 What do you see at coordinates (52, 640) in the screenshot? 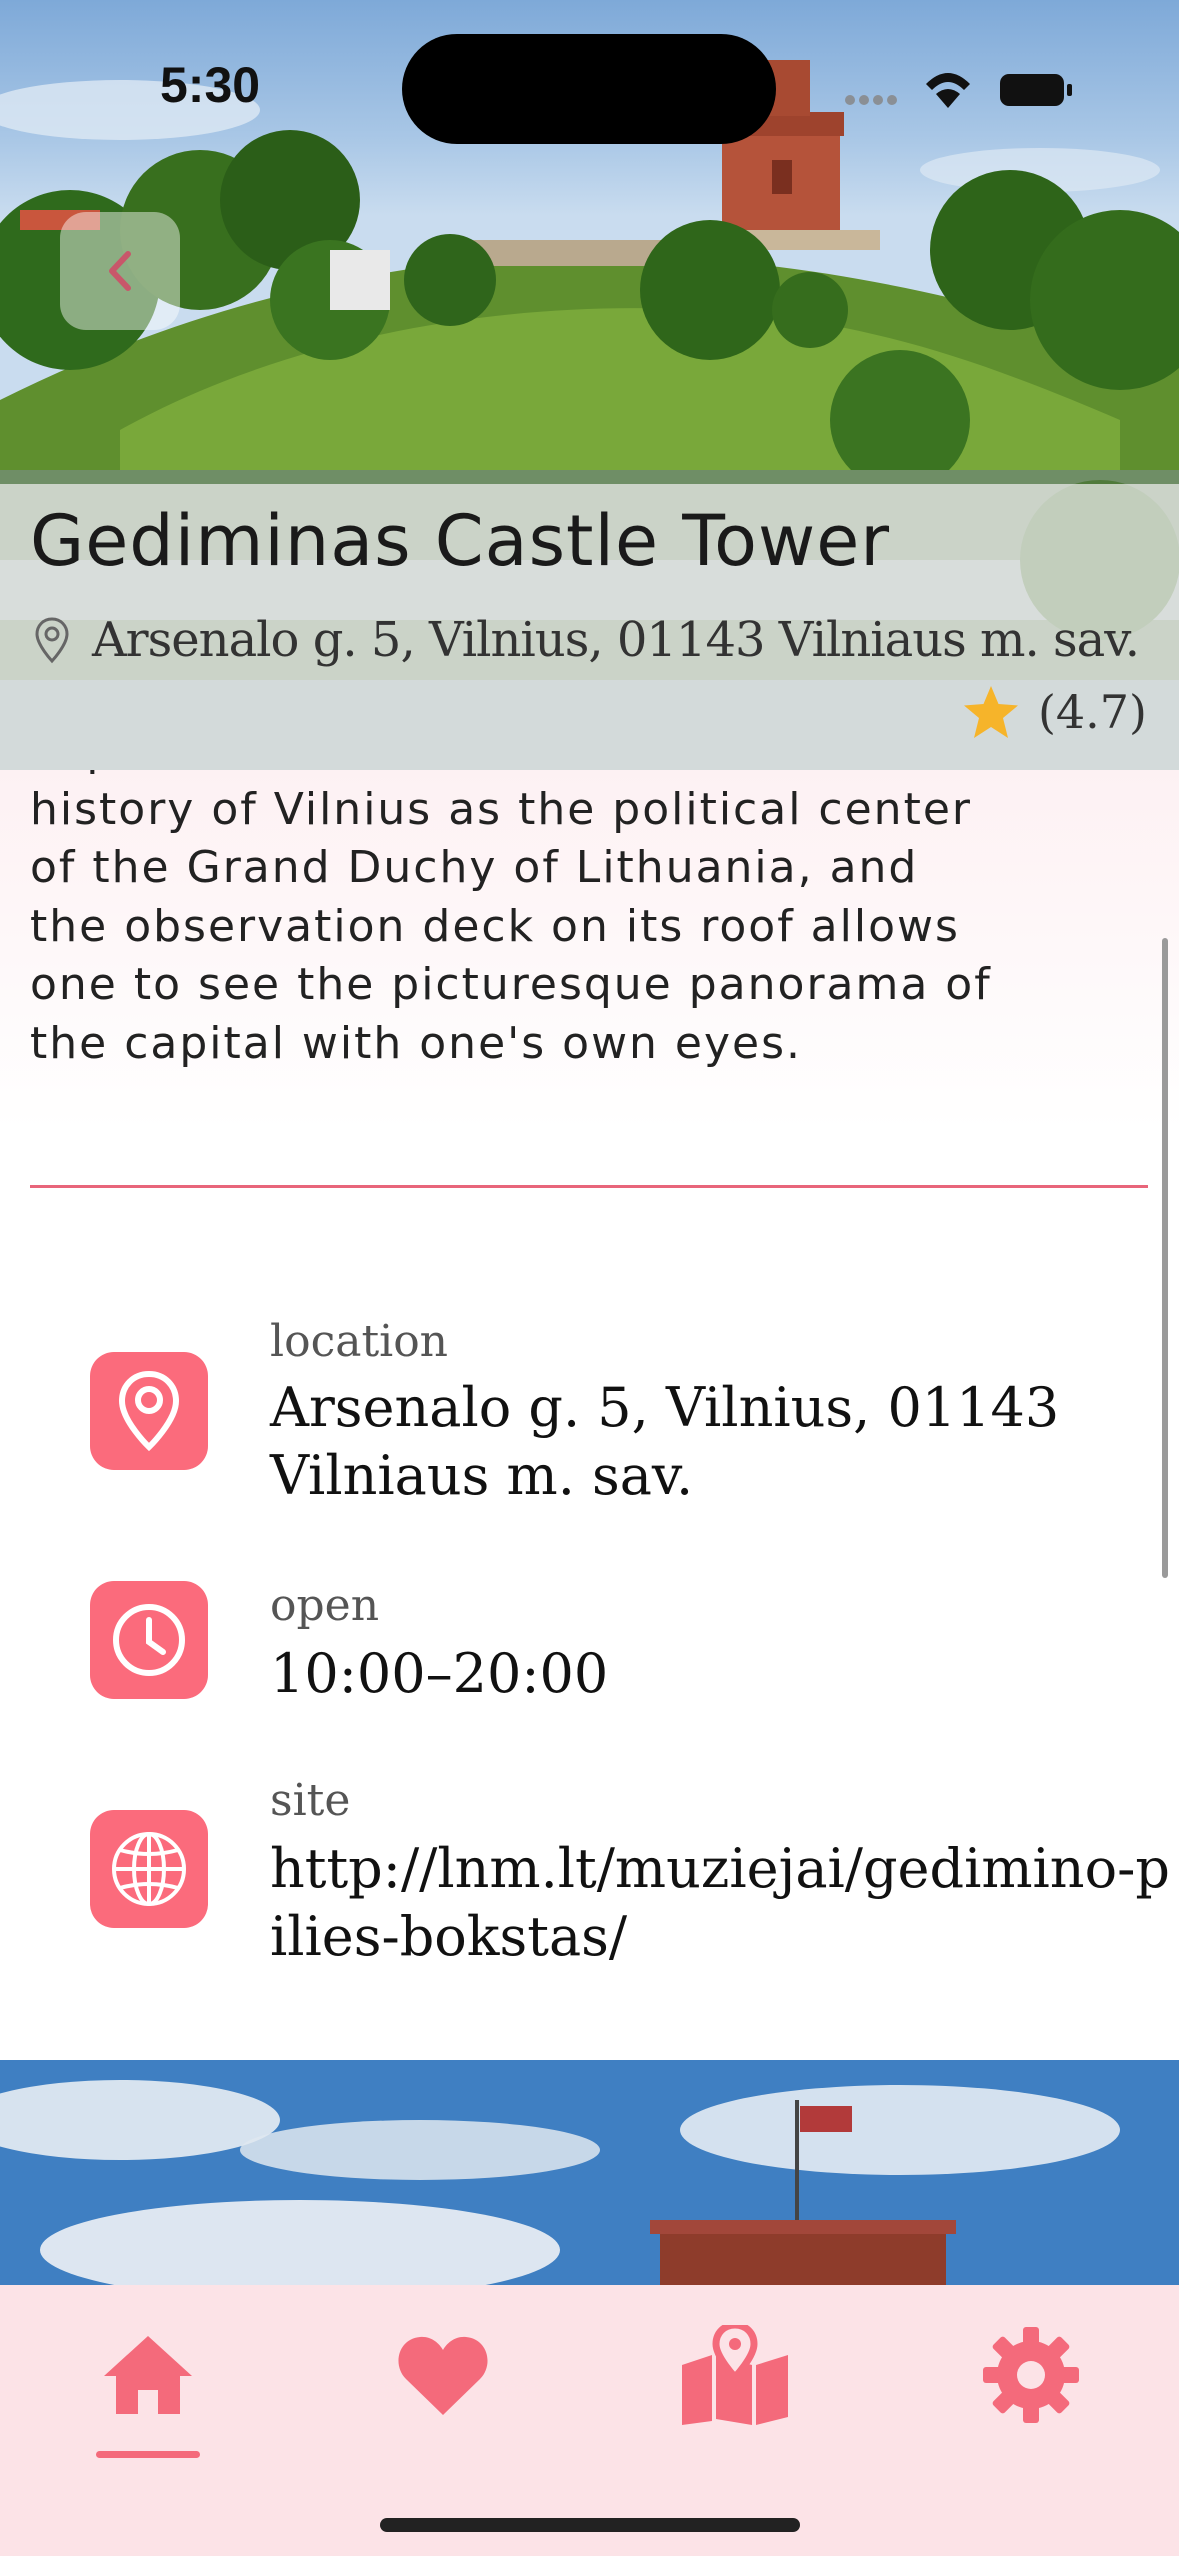
I see `map-pin-outline-icon` at bounding box center [52, 640].